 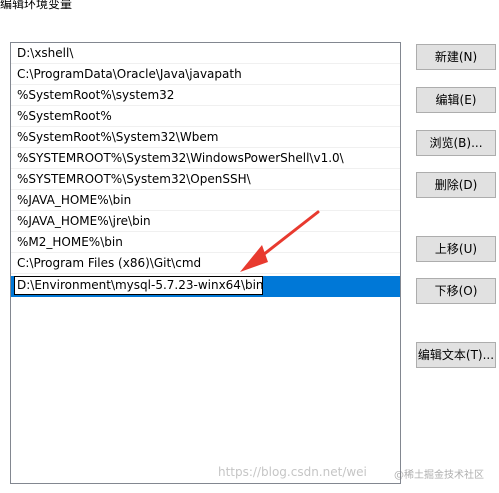 I want to click on watermark-url: https://blog.csdn.net/wei, so click(x=292, y=472).